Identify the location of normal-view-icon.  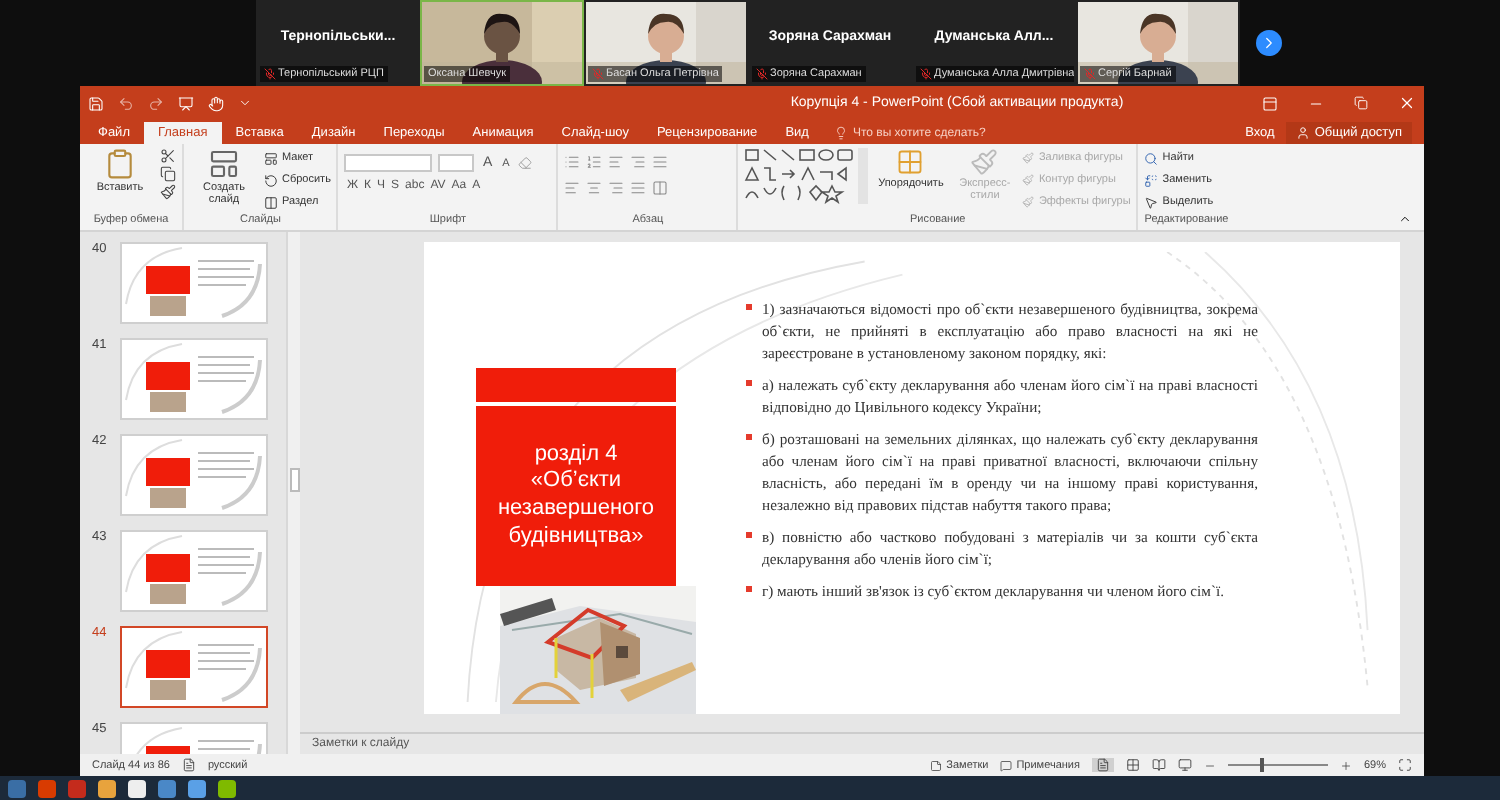
(1102, 765).